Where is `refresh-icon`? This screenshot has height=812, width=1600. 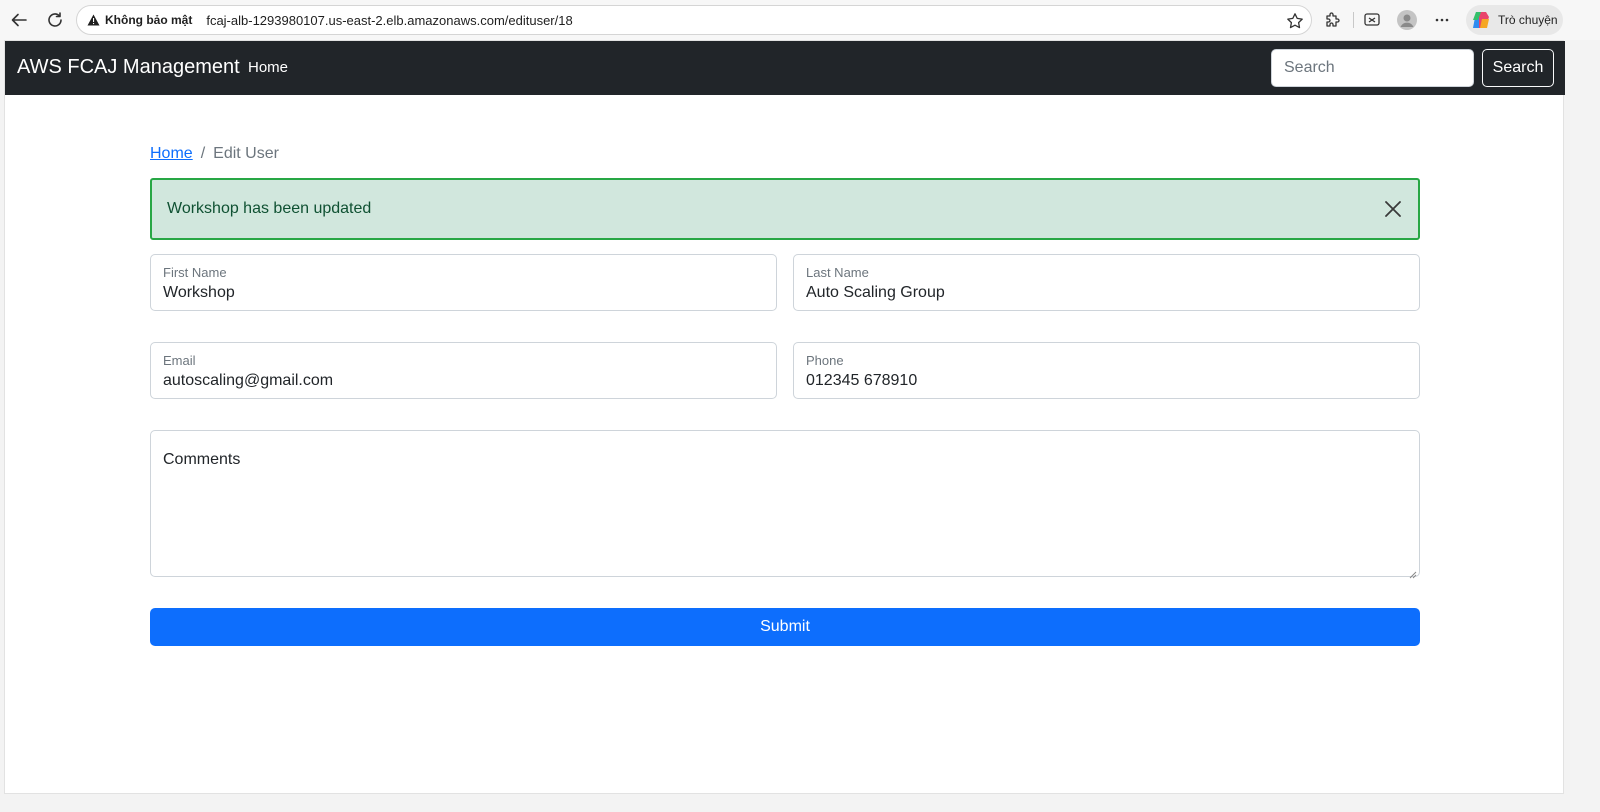
refresh-icon is located at coordinates (55, 20).